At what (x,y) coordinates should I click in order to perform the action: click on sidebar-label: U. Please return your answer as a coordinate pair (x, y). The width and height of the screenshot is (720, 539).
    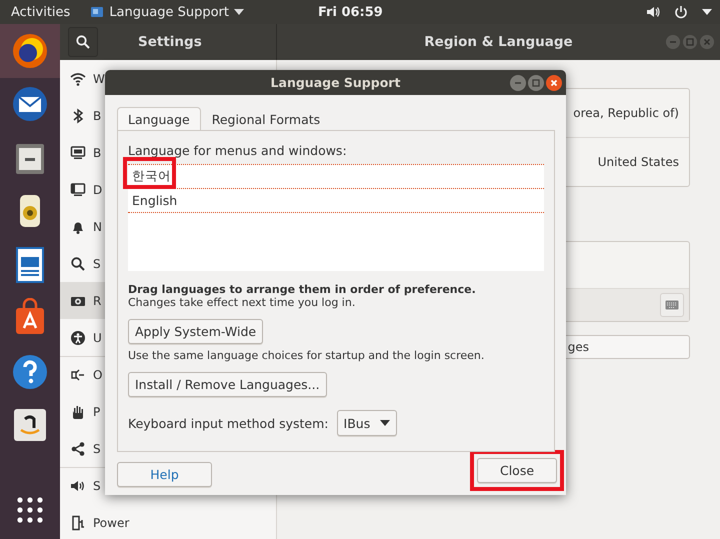
    Looking at the image, I should click on (97, 337).